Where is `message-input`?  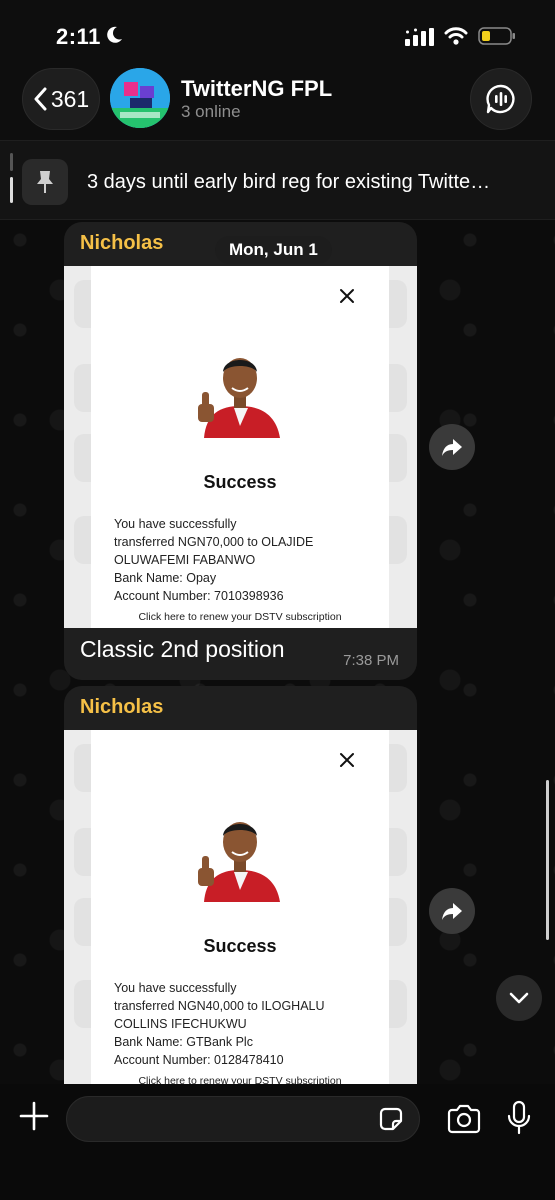 message-input is located at coordinates (243, 1119).